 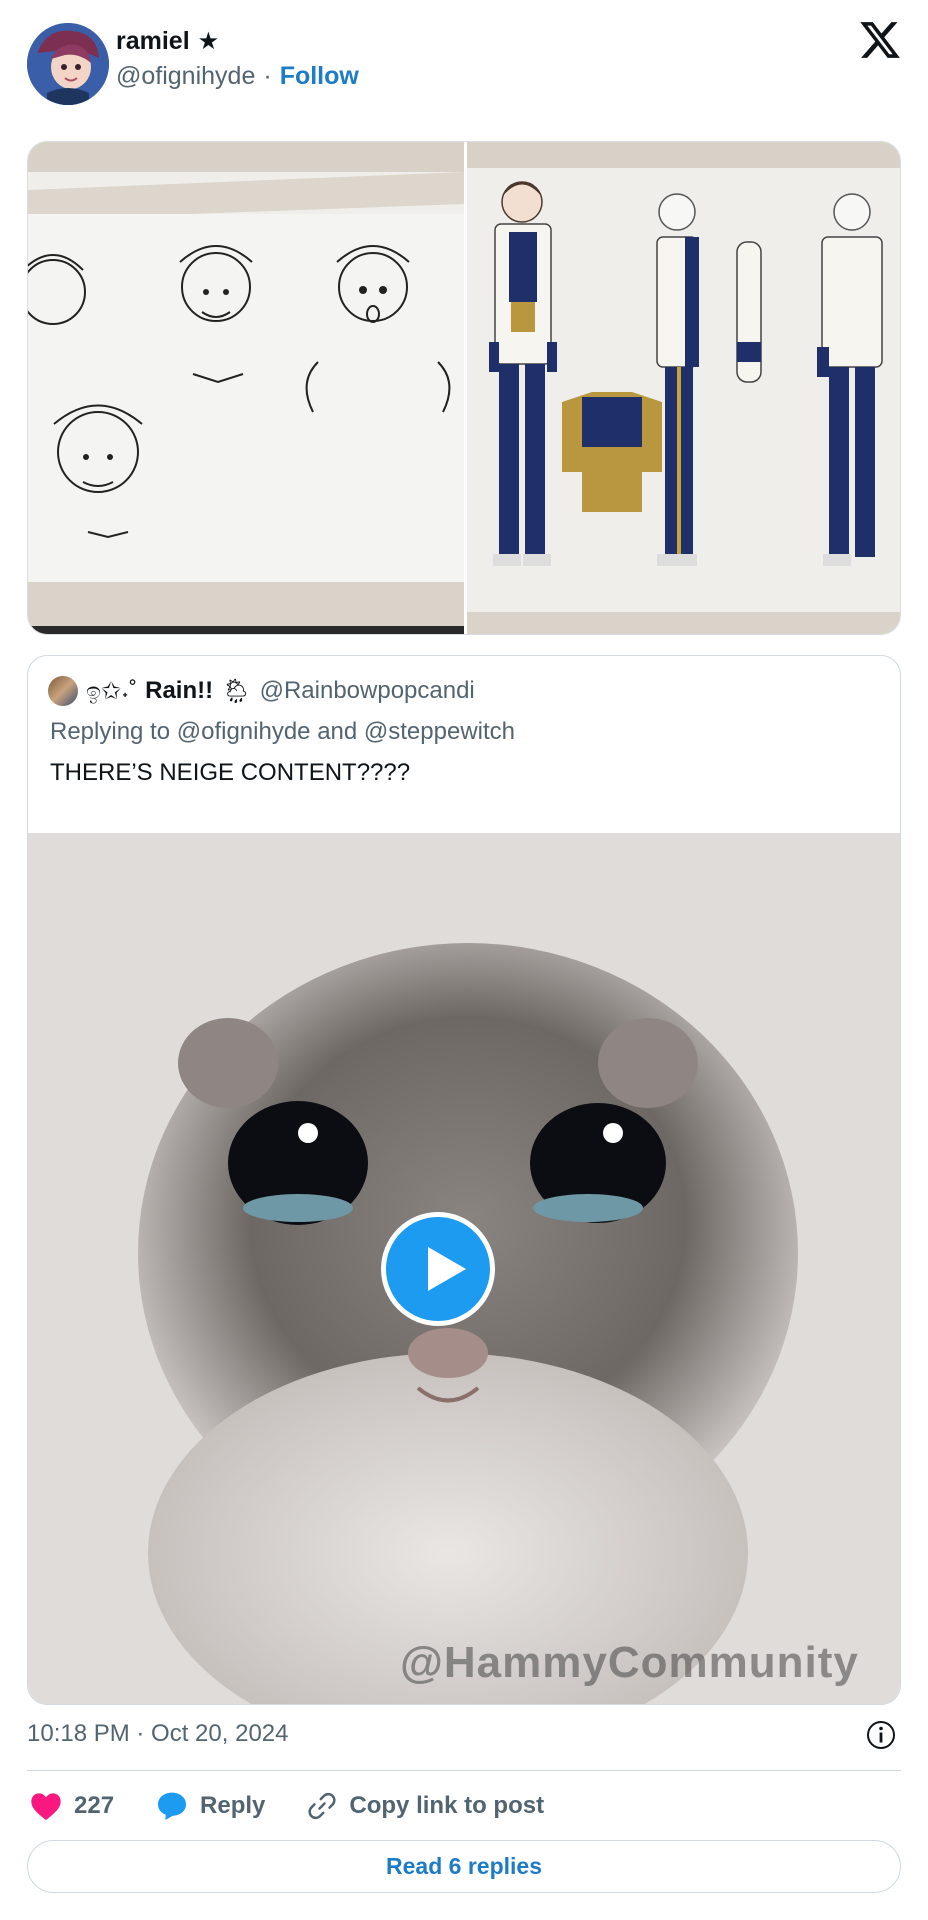 What do you see at coordinates (157, 1734) in the screenshot?
I see `tweet-timestamp: 10:18 PM · Oct 20, 2024` at bounding box center [157, 1734].